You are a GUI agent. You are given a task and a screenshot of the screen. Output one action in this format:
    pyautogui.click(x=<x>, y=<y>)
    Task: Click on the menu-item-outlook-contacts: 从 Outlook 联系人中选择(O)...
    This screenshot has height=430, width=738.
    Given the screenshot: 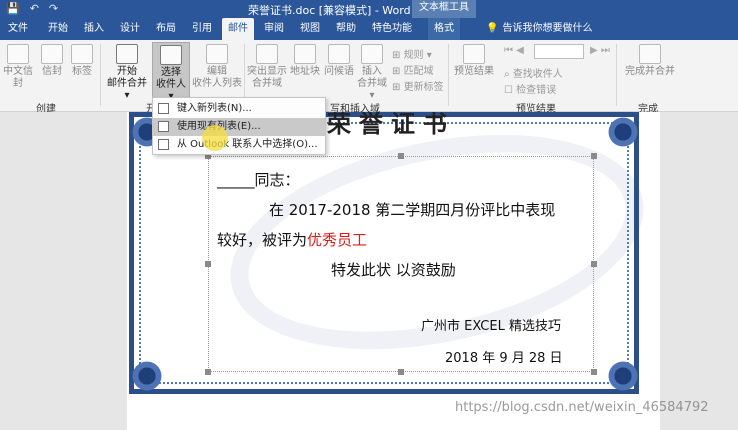 What is the action you would take?
    pyautogui.click(x=239, y=145)
    